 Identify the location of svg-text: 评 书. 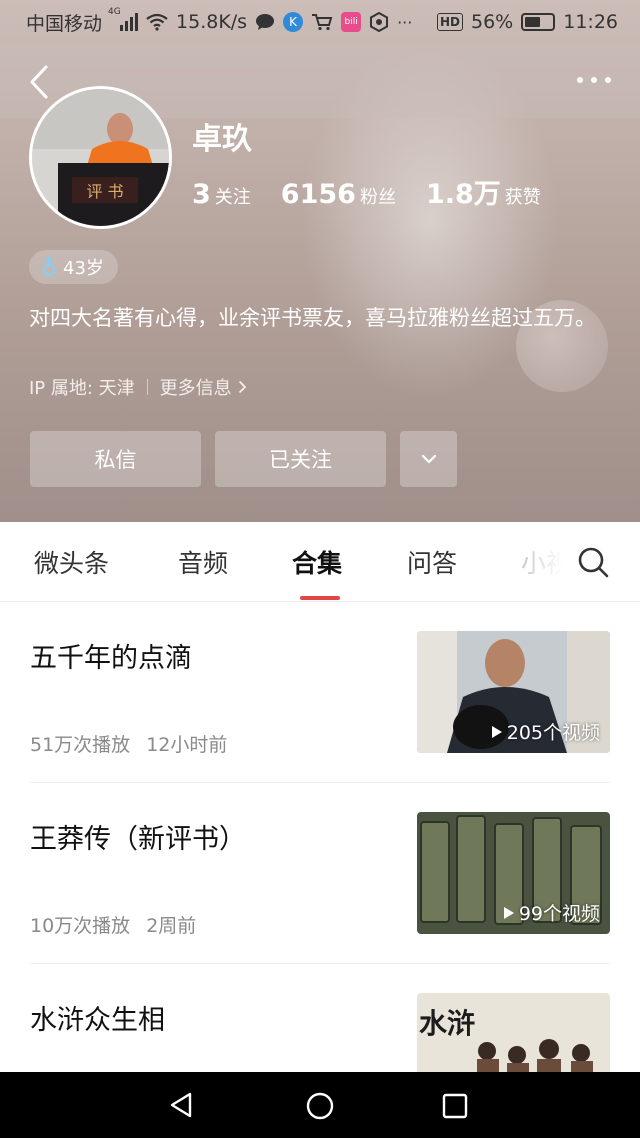
(104, 191).